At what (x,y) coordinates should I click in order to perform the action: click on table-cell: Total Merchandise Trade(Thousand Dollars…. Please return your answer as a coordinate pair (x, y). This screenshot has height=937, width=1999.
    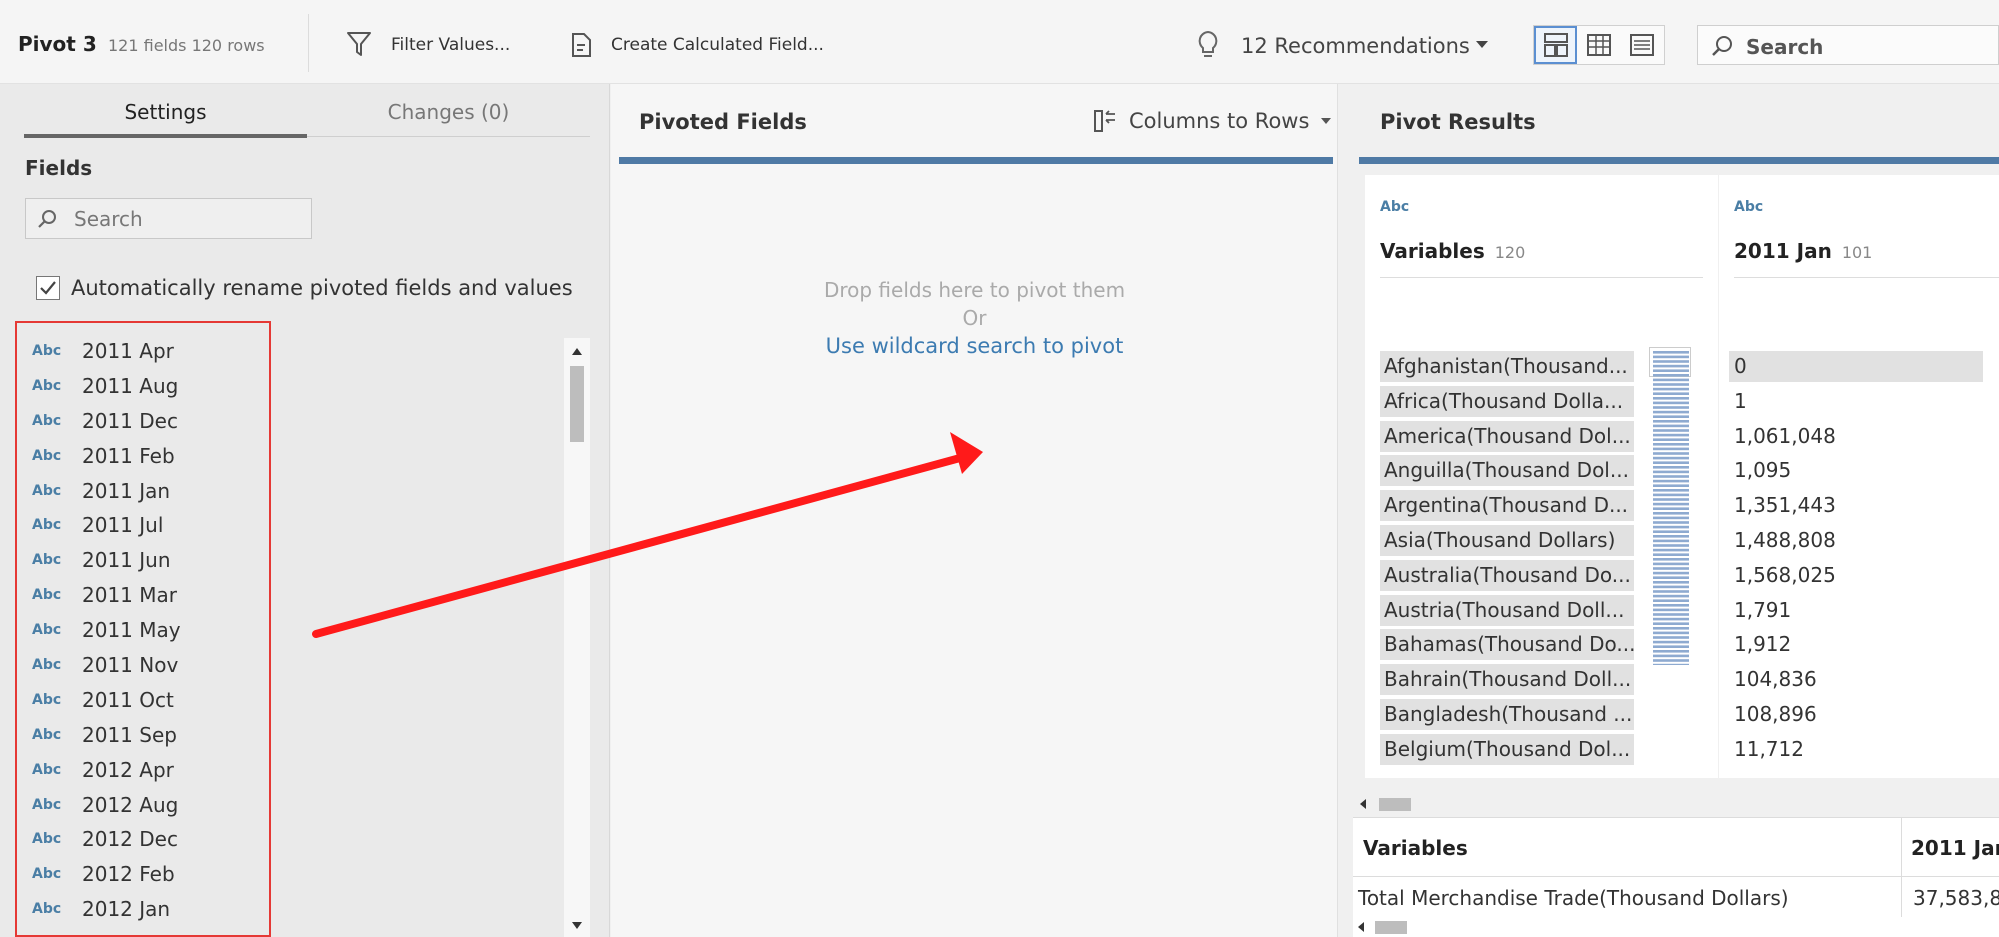
    Looking at the image, I should click on (1573, 898).